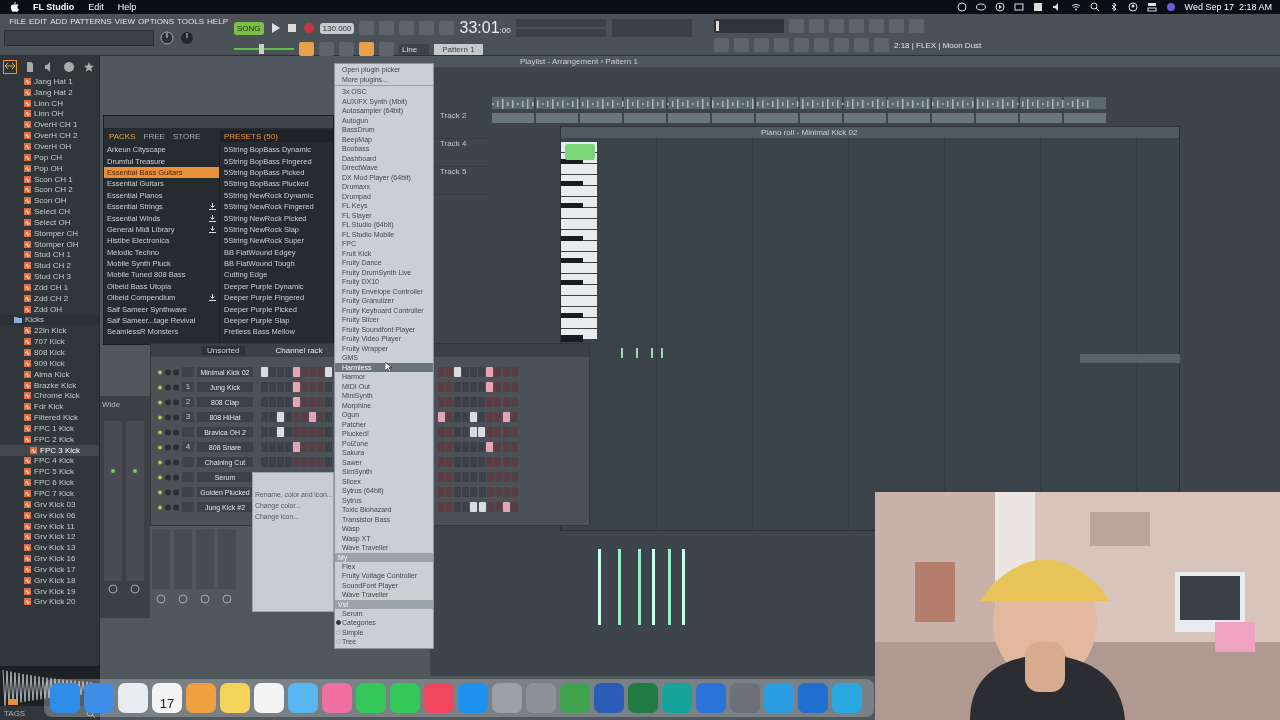  What do you see at coordinates (49, 515) in the screenshot?
I see `browser-item: Grv Kick 06` at bounding box center [49, 515].